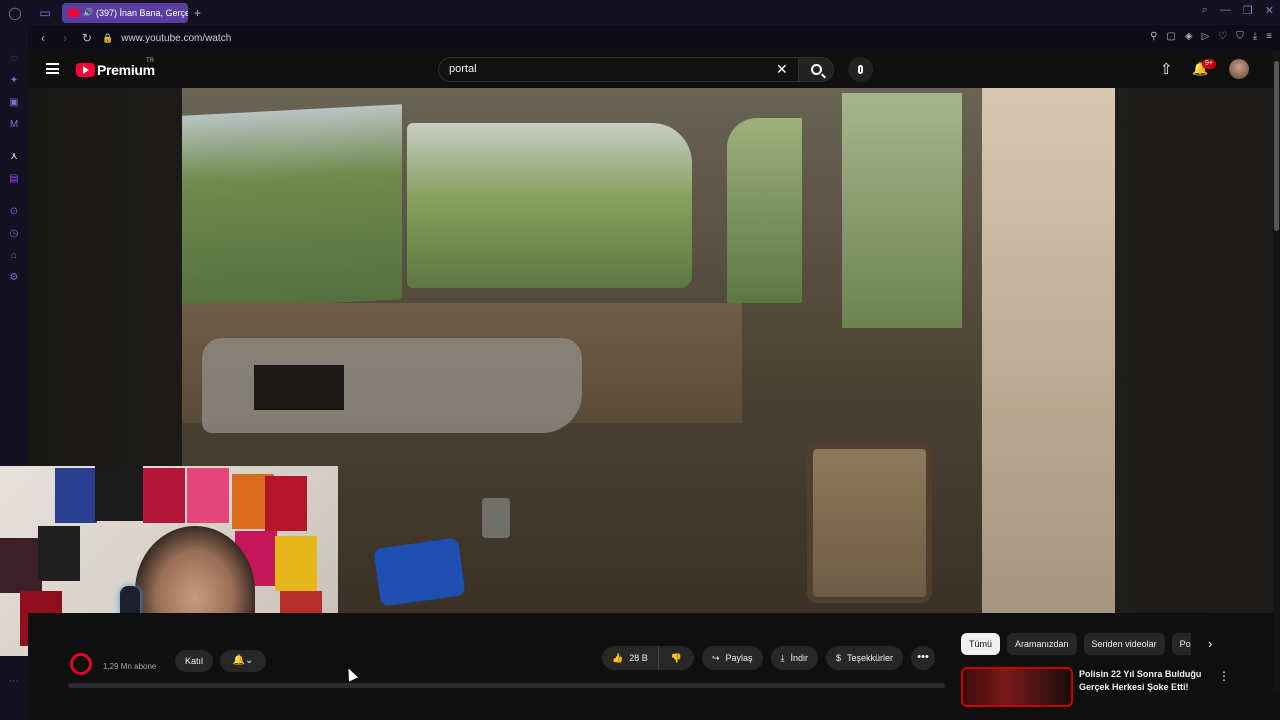 This screenshot has height=720, width=1280. What do you see at coordinates (764, 210) in the screenshot?
I see `bus-window-door` at bounding box center [764, 210].